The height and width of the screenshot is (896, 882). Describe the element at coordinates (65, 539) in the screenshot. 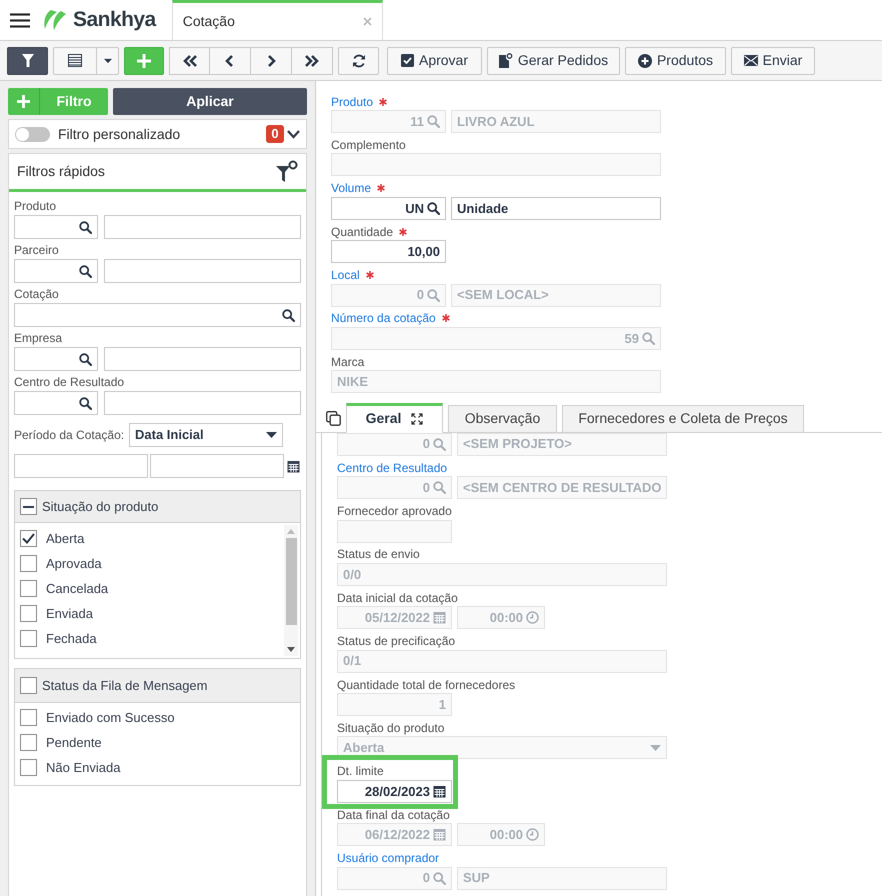

I see `option-label: Aberta` at that location.